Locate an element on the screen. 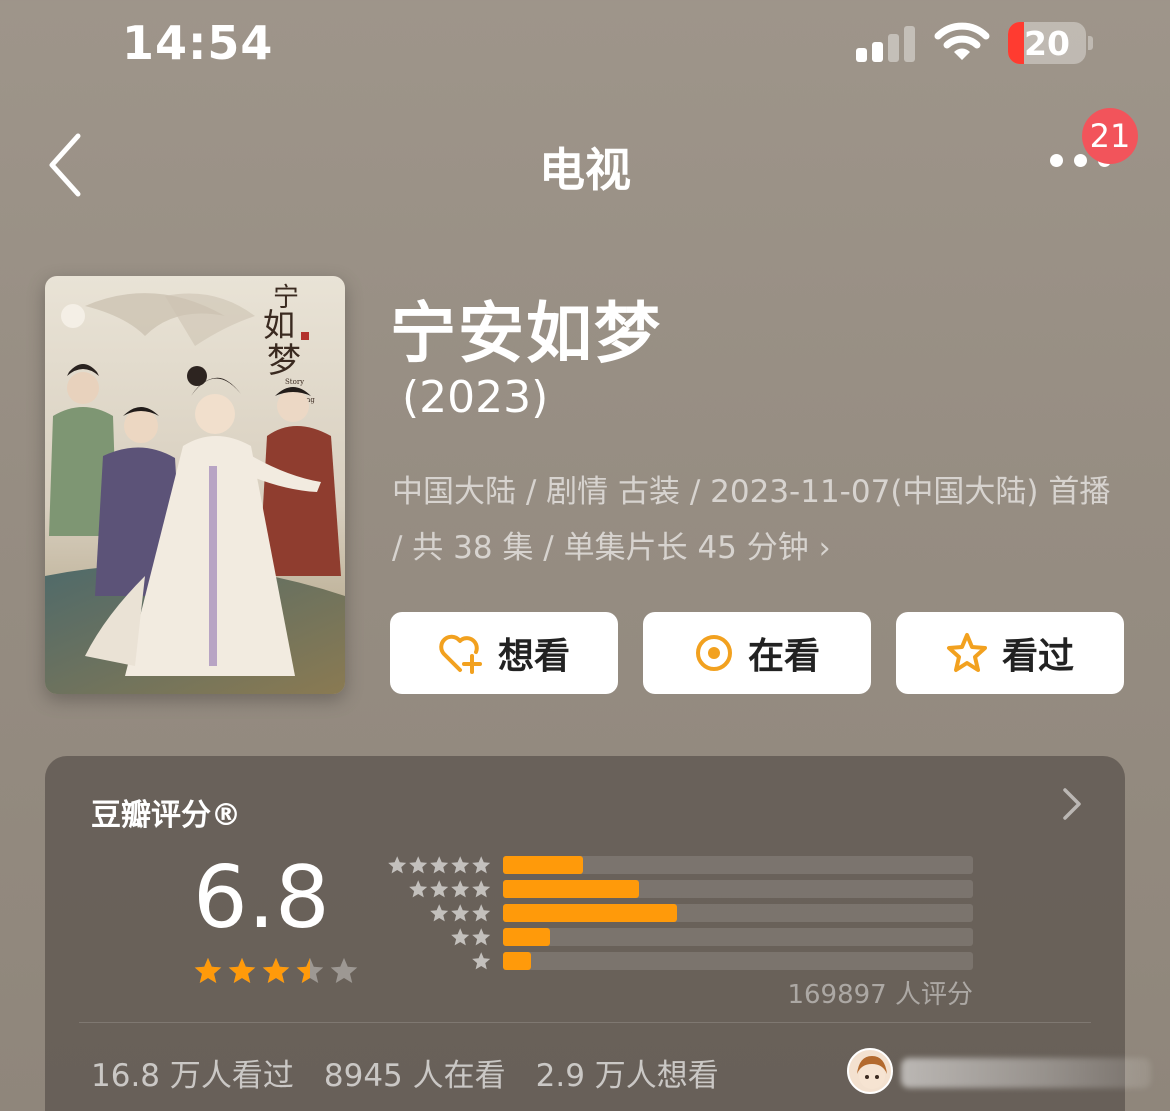 This screenshot has width=1170, height=1111. watching-count: 8945 人在看 is located at coordinates (415, 1072).